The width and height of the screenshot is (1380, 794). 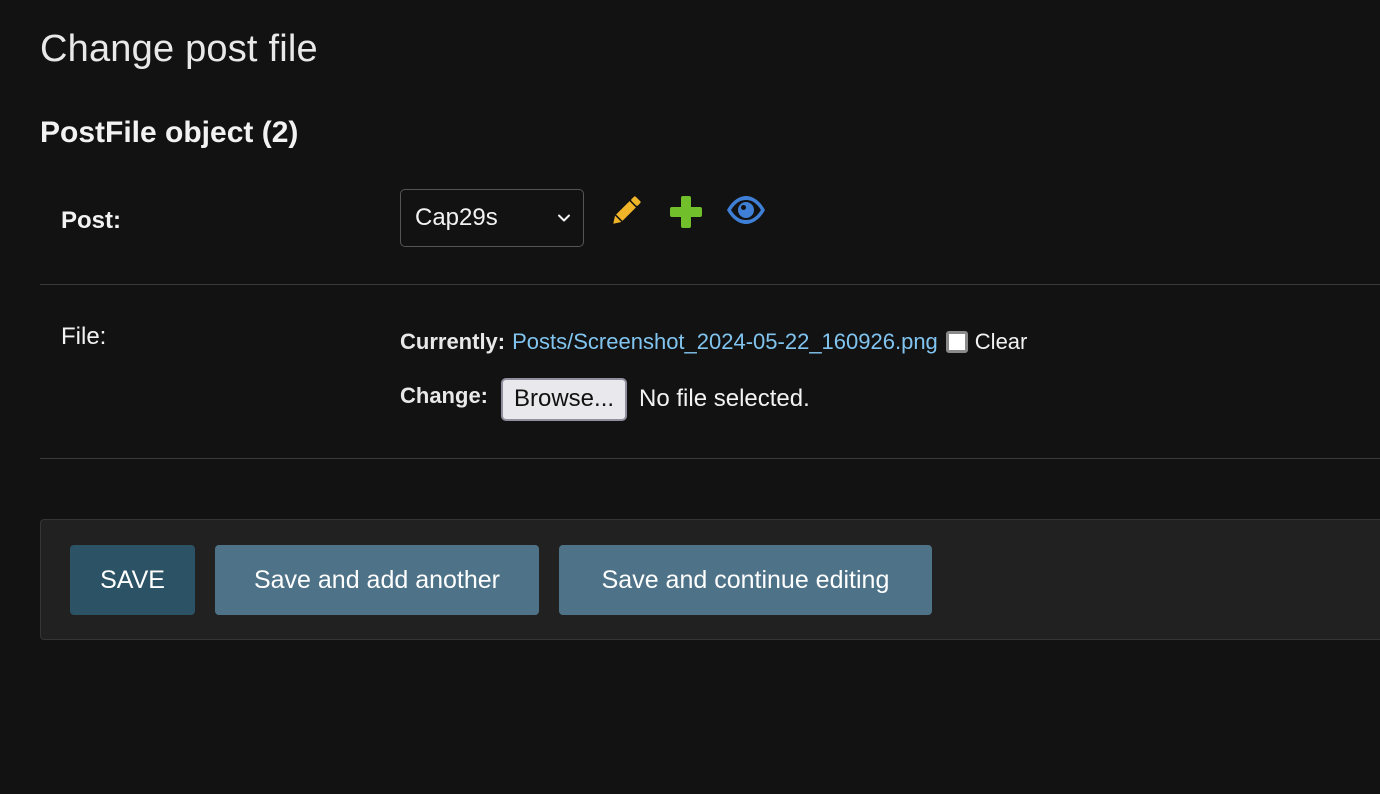 I want to click on post-label: Post:, so click(x=91, y=220).